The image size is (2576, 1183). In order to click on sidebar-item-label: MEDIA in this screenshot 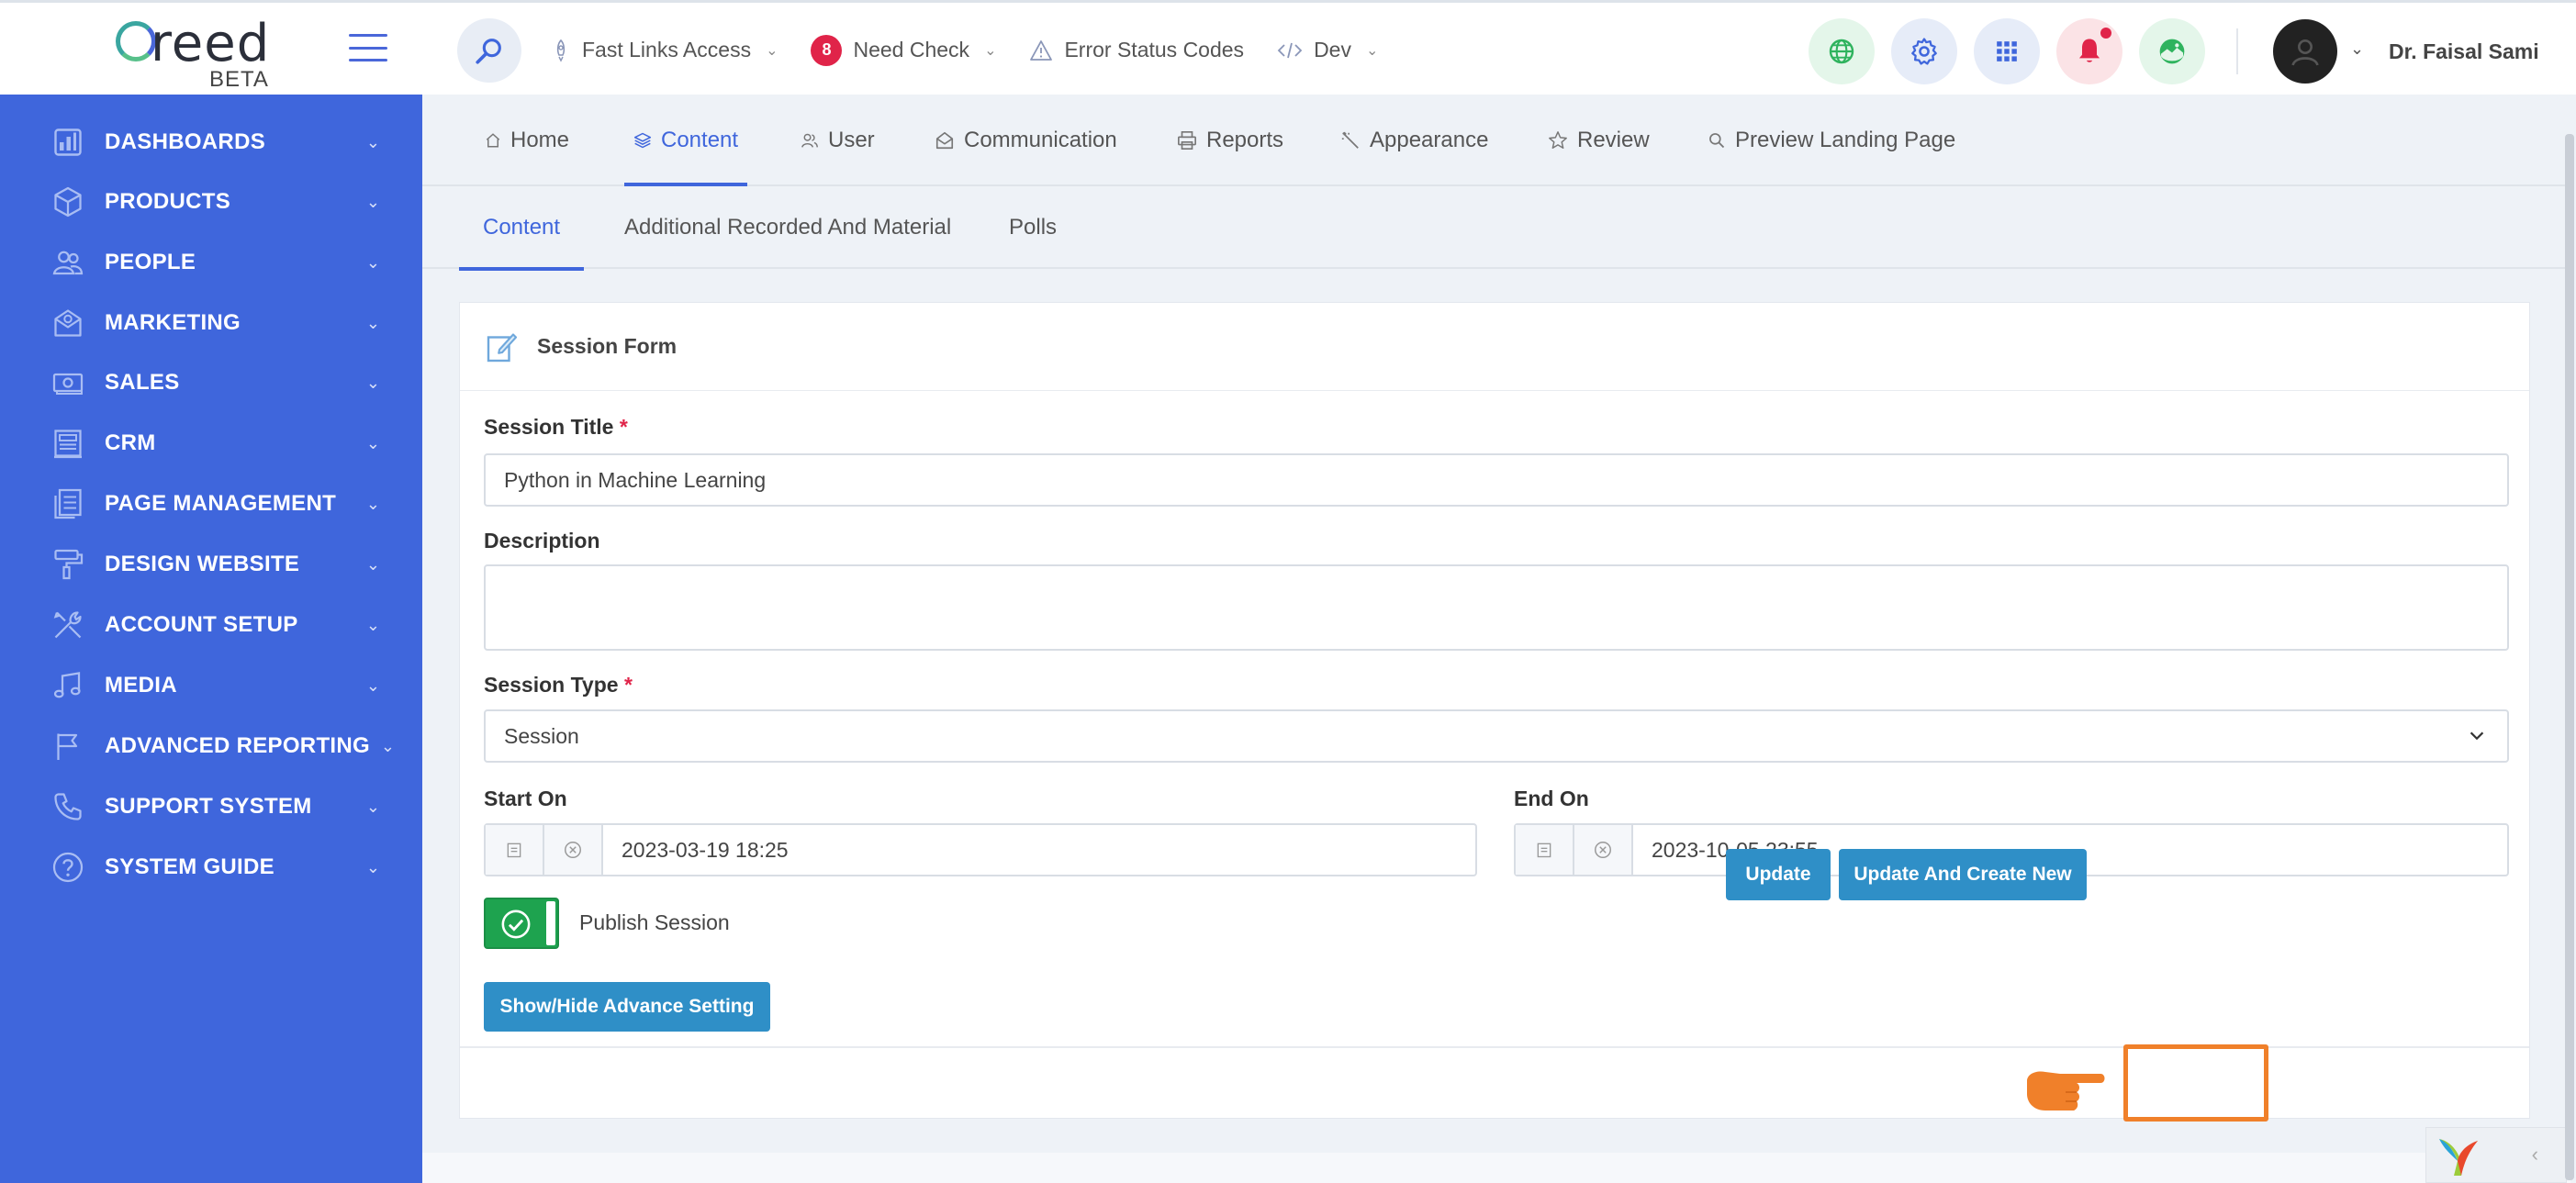, I will do `click(141, 685)`.